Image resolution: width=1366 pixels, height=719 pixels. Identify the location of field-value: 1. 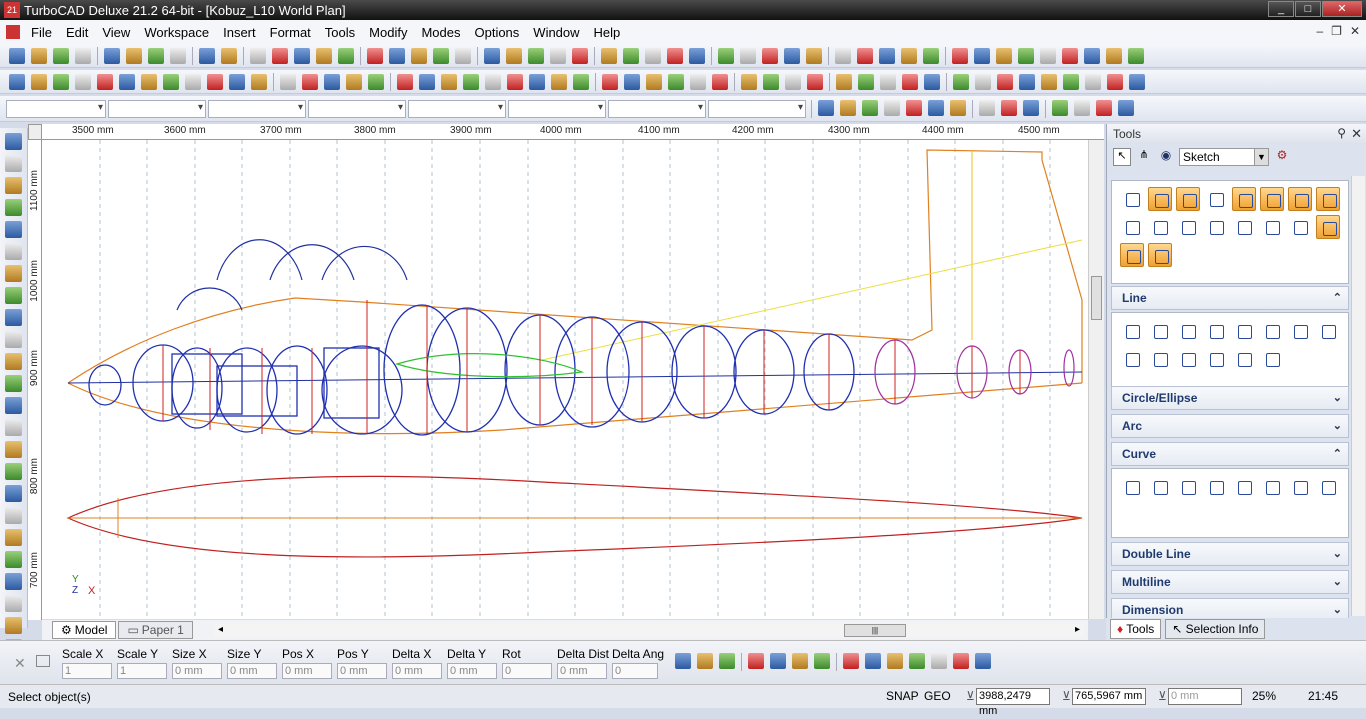
(87, 671).